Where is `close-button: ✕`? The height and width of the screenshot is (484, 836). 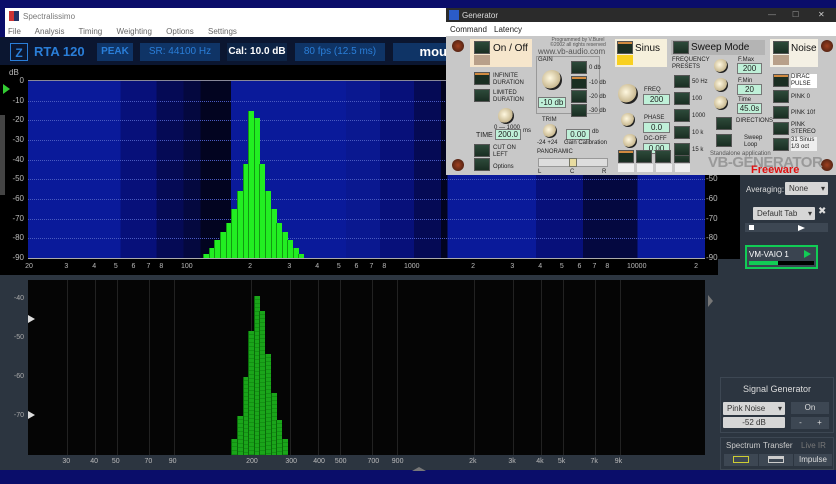
close-button: ✕ is located at coordinates (821, 14).